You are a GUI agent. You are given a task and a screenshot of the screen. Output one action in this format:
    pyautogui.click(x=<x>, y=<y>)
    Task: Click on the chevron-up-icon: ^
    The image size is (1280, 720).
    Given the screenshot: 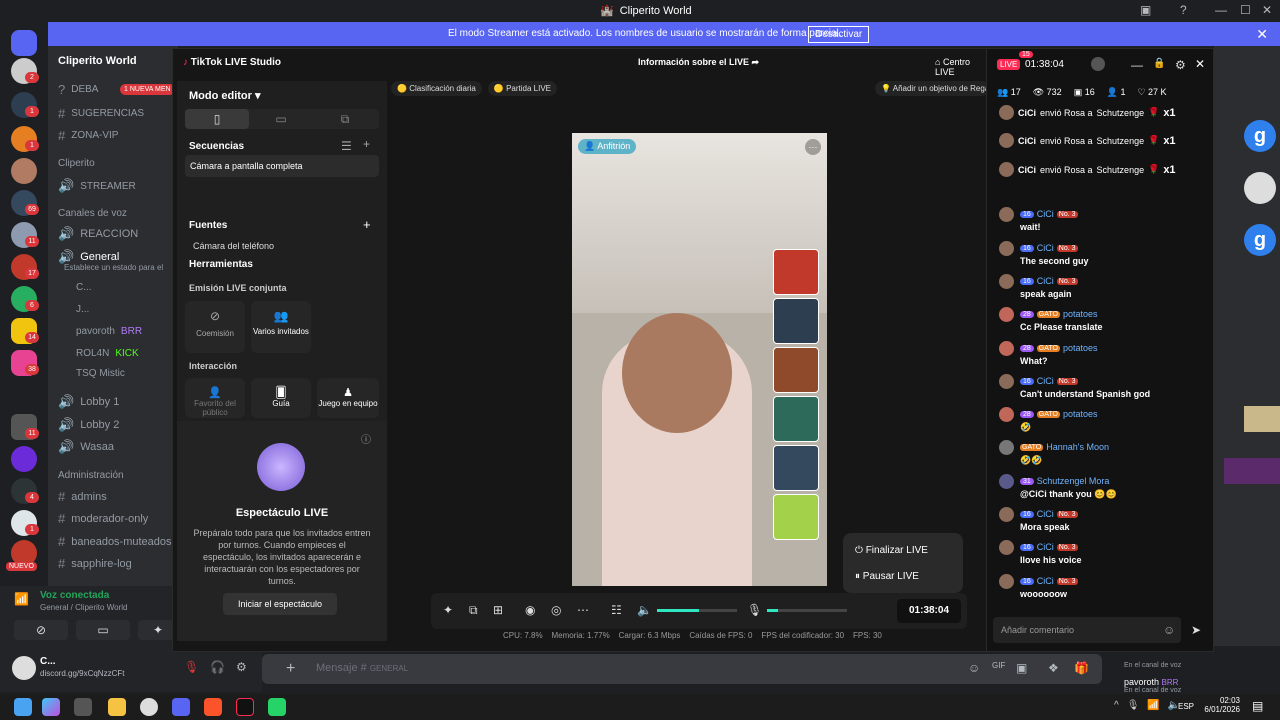 What is the action you would take?
    pyautogui.click(x=1116, y=705)
    